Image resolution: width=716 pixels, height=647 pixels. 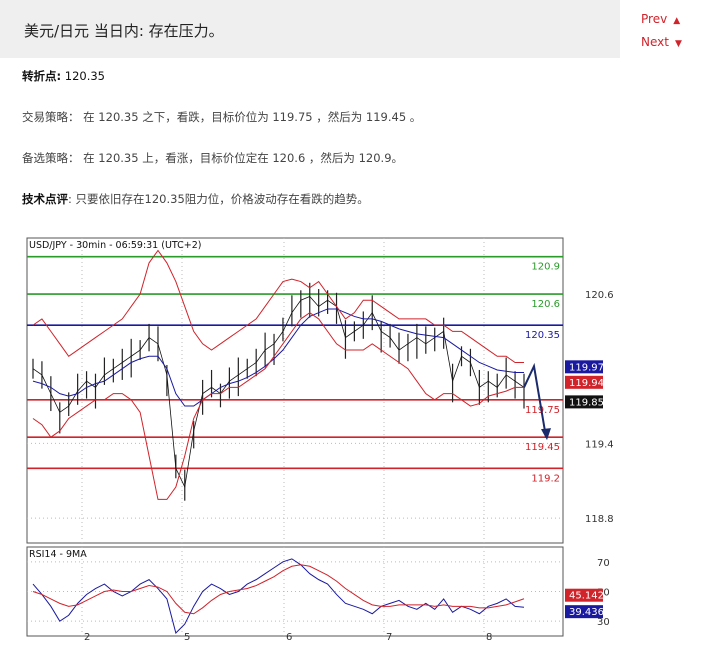 I want to click on rsi-tag-label: 45.142, so click(x=586, y=596).